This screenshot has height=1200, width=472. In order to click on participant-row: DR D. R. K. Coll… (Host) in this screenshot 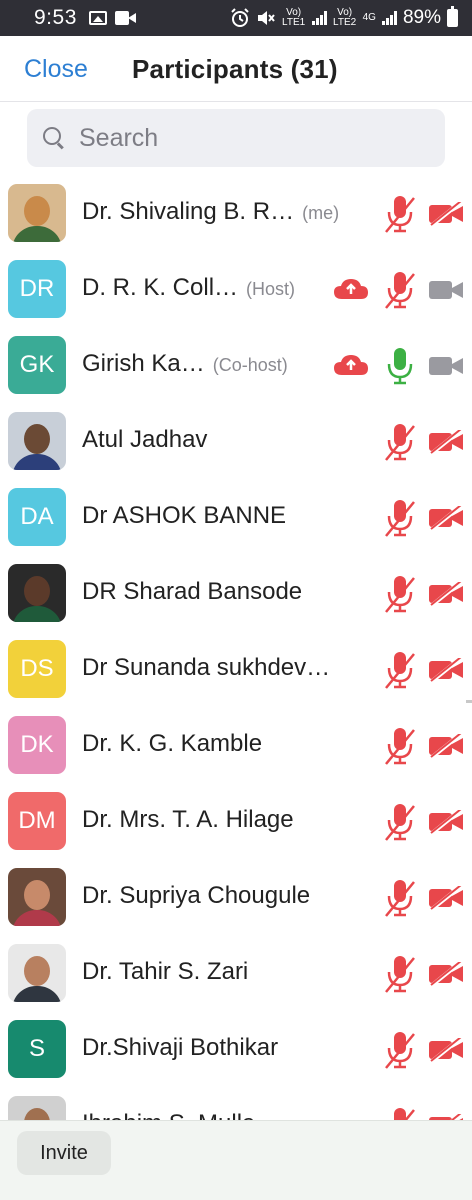, I will do `click(236, 290)`.